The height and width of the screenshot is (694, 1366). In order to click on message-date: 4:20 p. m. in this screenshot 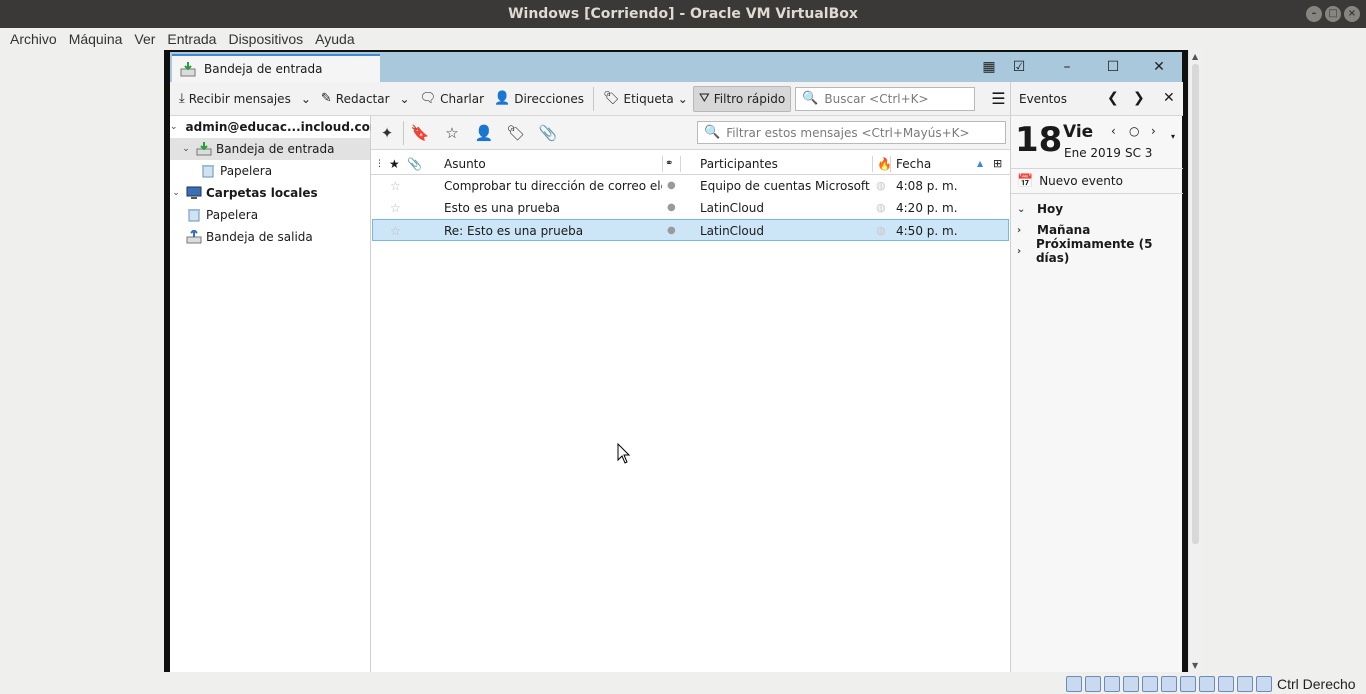, I will do `click(927, 208)`.